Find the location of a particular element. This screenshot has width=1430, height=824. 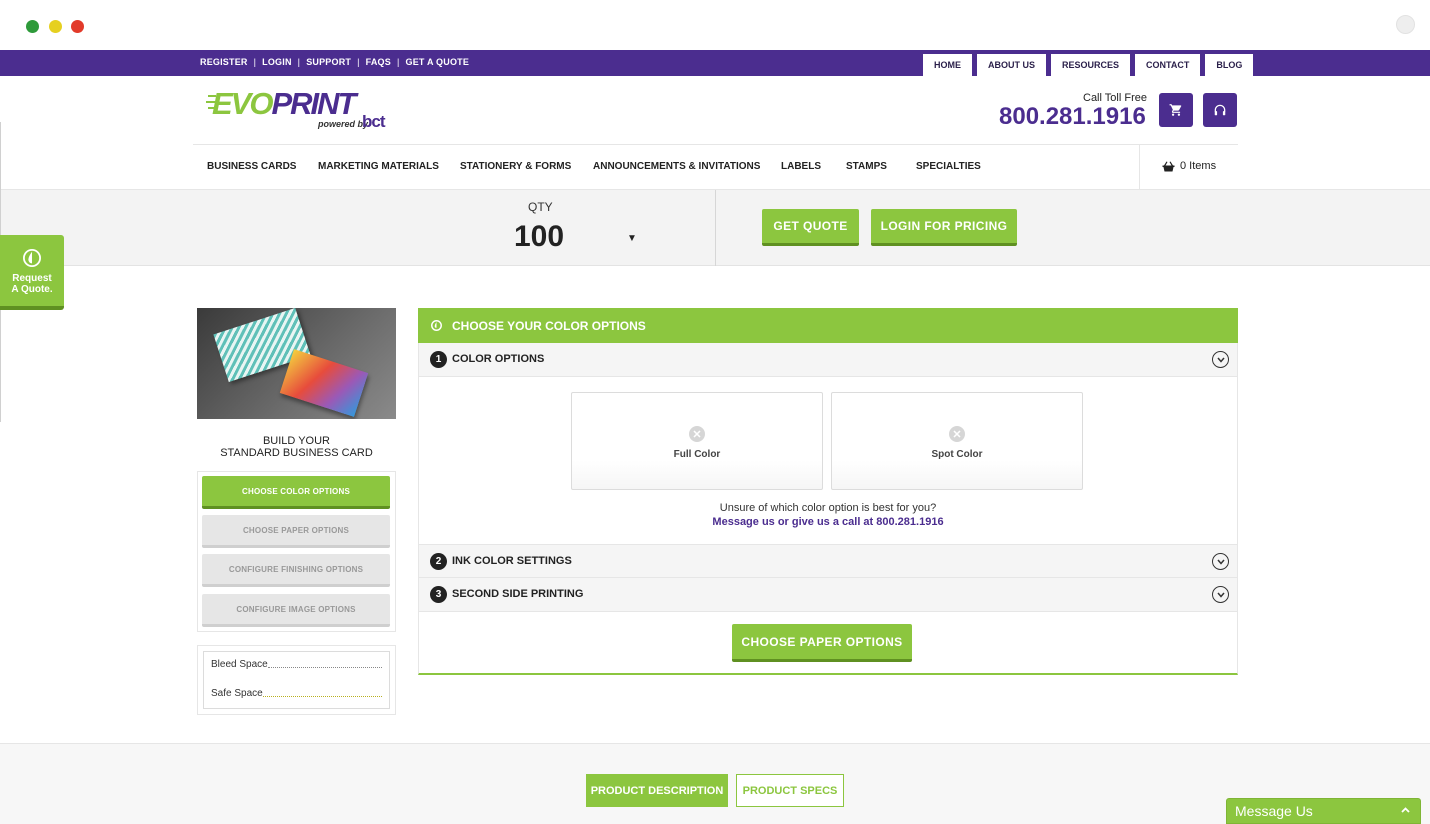

nav-labels: LABELS is located at coordinates (801, 166).